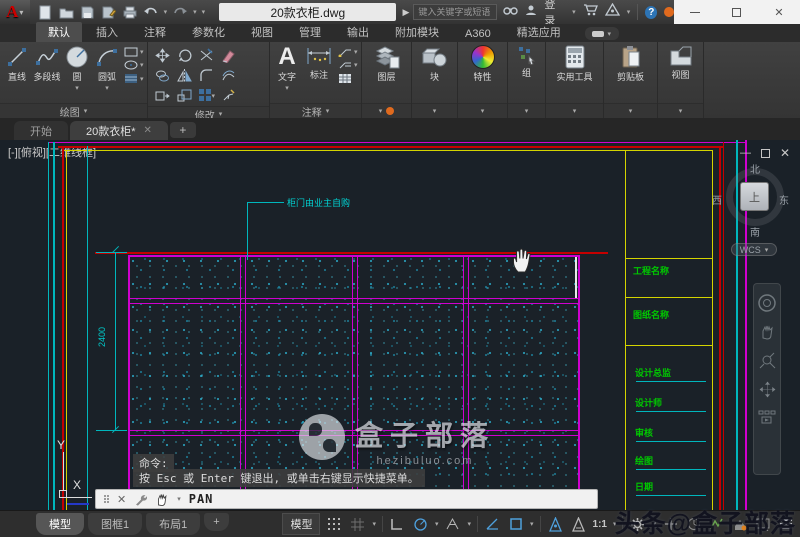 This screenshot has width=800, height=537. I want to click on viewcube-north-label: 北, so click(755, 168).